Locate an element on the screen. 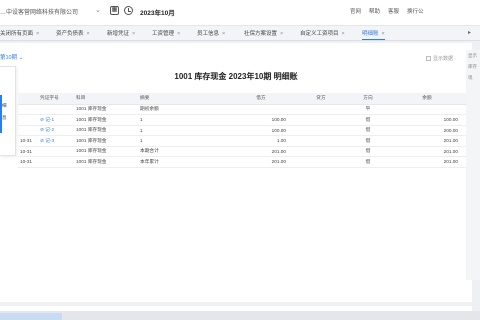  bottom-strip is located at coordinates (240, 315).